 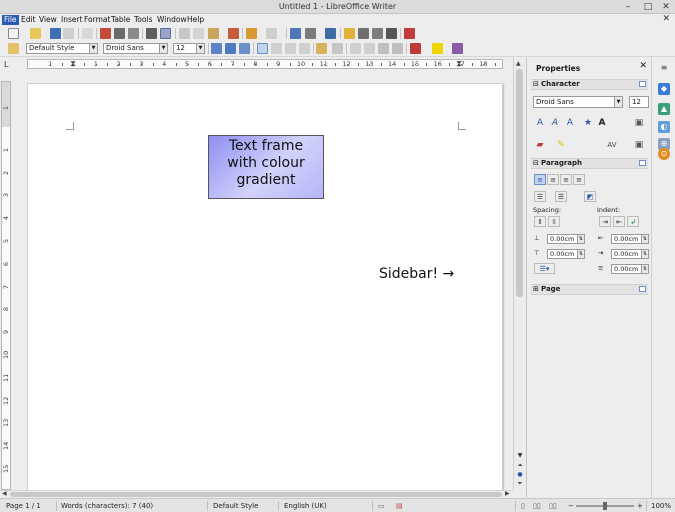 I want to click on image-icon, so click(x=330, y=33).